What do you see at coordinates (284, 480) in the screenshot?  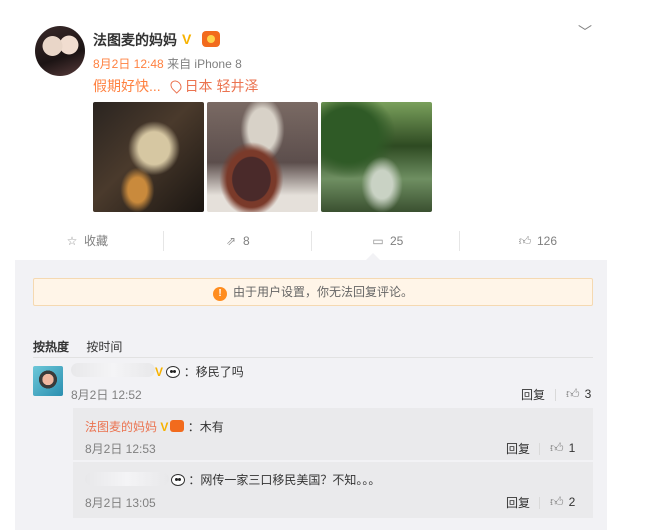 I see `reply-text: ：网传一家三口移民美国？不知。。。` at bounding box center [284, 480].